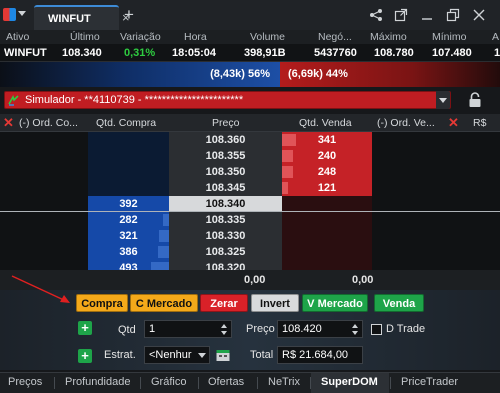 Image resolution: width=500 pixels, height=393 pixels. Describe the element at coordinates (250, 211) in the screenshot. I see `spread-divider` at that location.